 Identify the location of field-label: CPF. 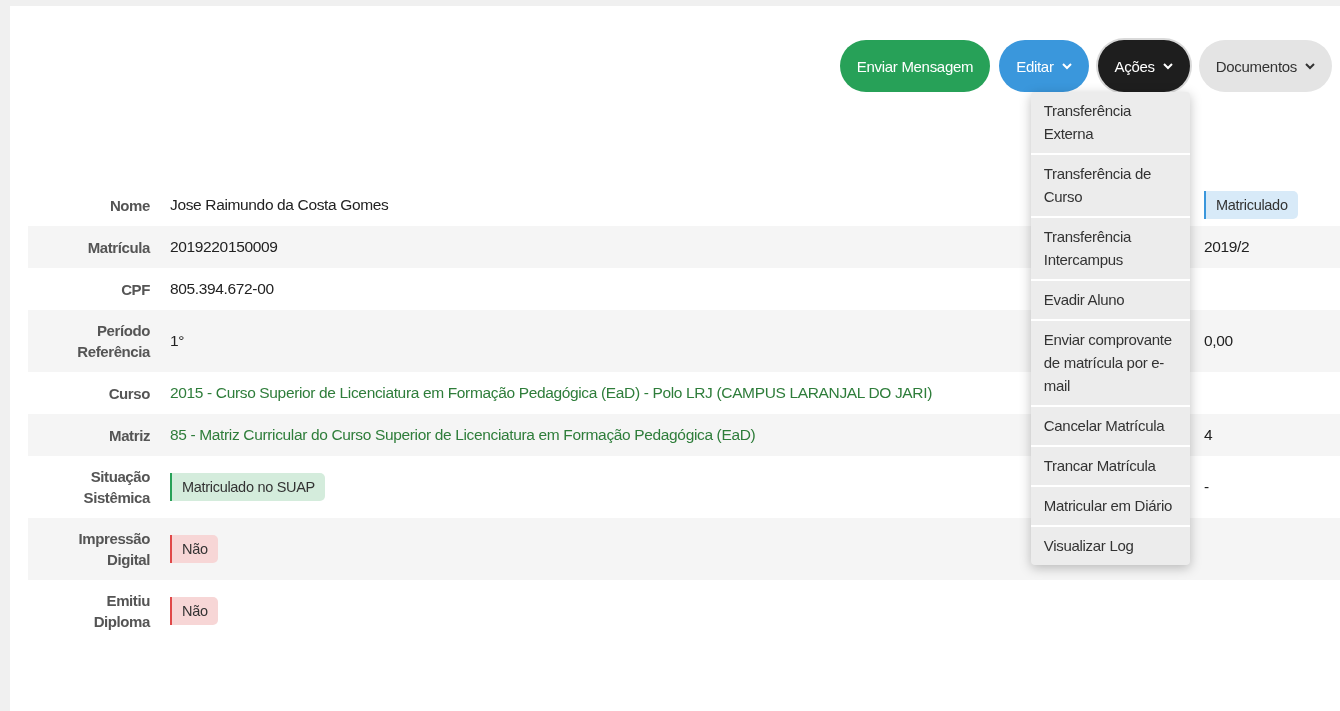
(135, 289).